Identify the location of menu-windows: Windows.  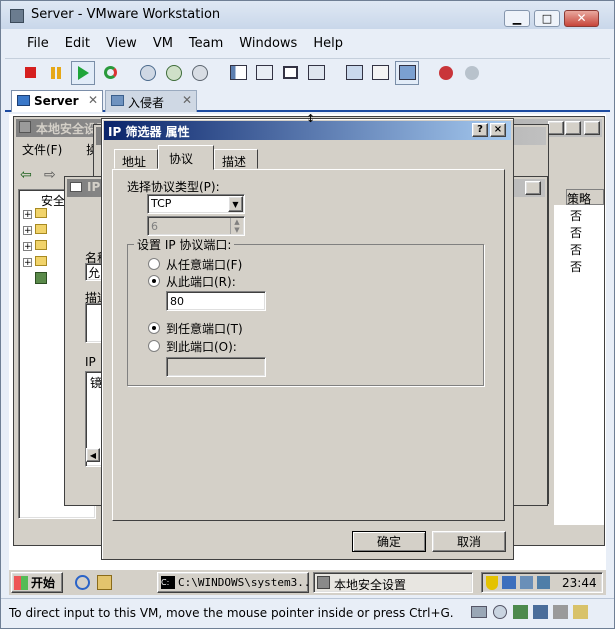
(268, 44).